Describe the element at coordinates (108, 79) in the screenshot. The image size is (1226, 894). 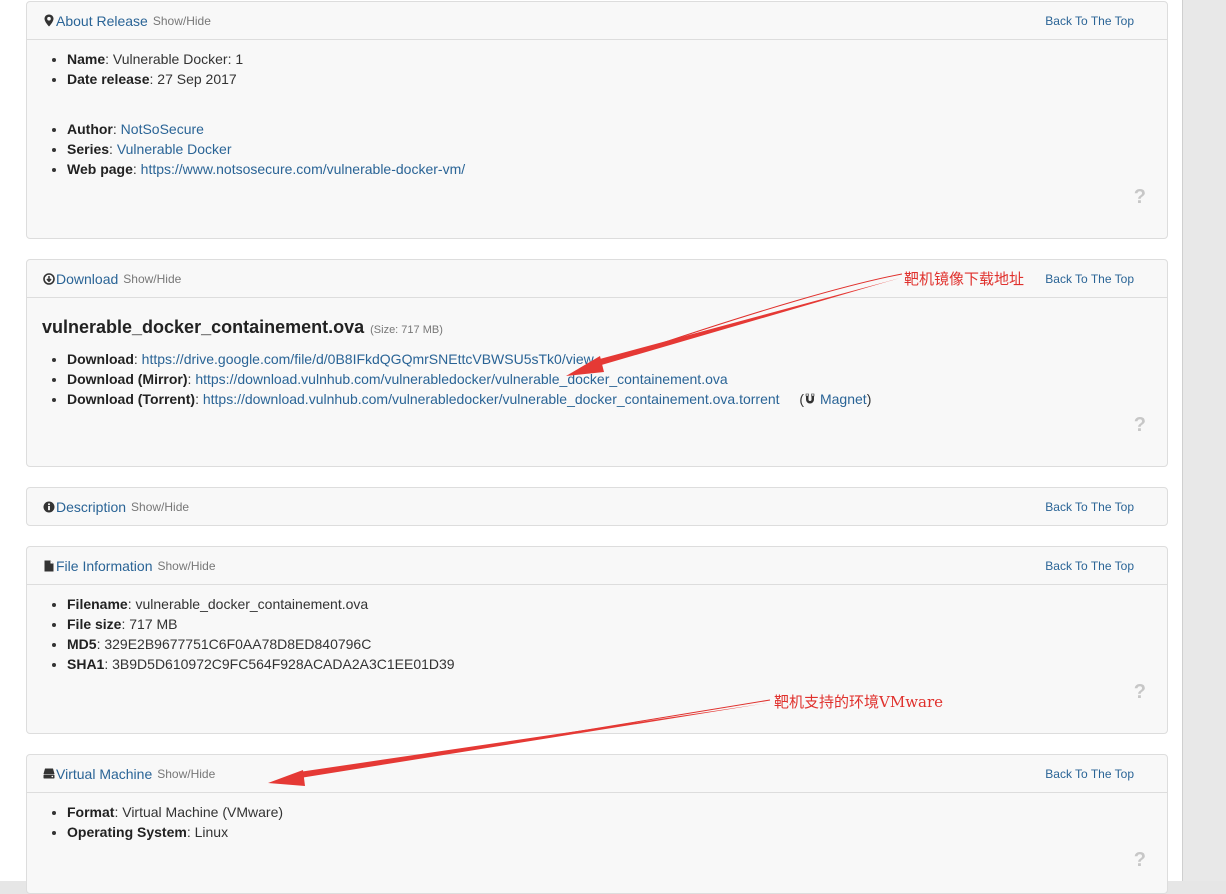
I see `date-release-label: Date release` at that location.